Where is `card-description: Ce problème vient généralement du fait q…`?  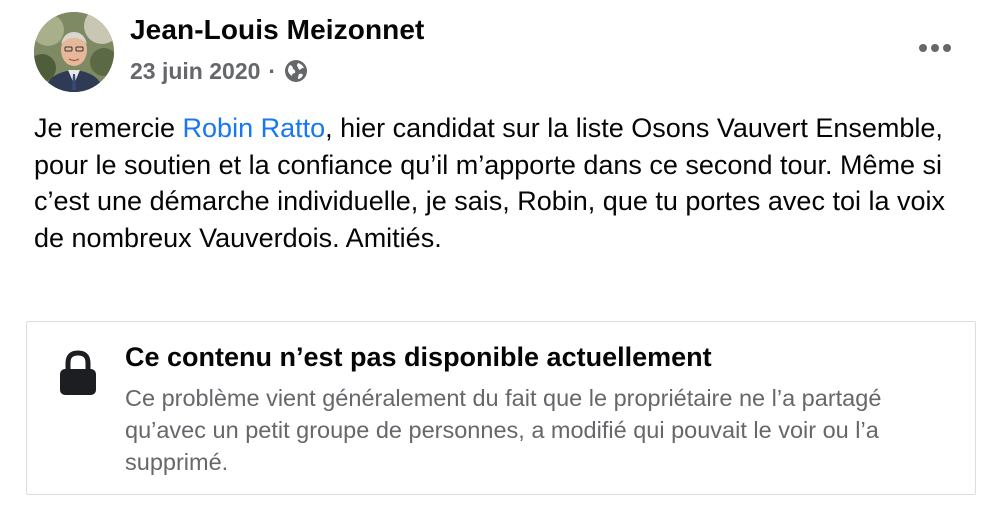 card-description: Ce problème vient généralement du fait q… is located at coordinates (503, 430).